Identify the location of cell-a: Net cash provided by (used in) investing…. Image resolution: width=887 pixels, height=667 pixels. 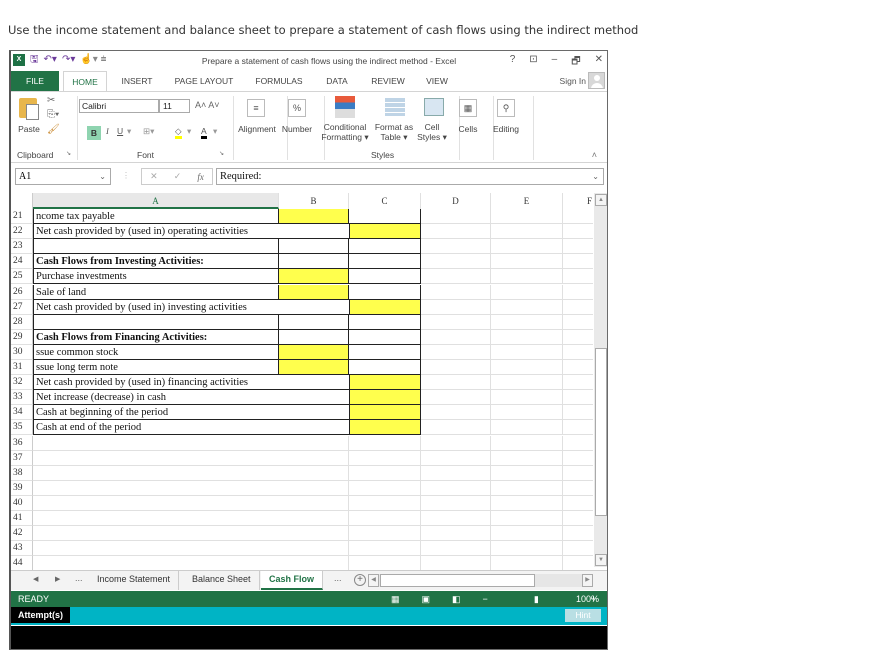
(191, 307).